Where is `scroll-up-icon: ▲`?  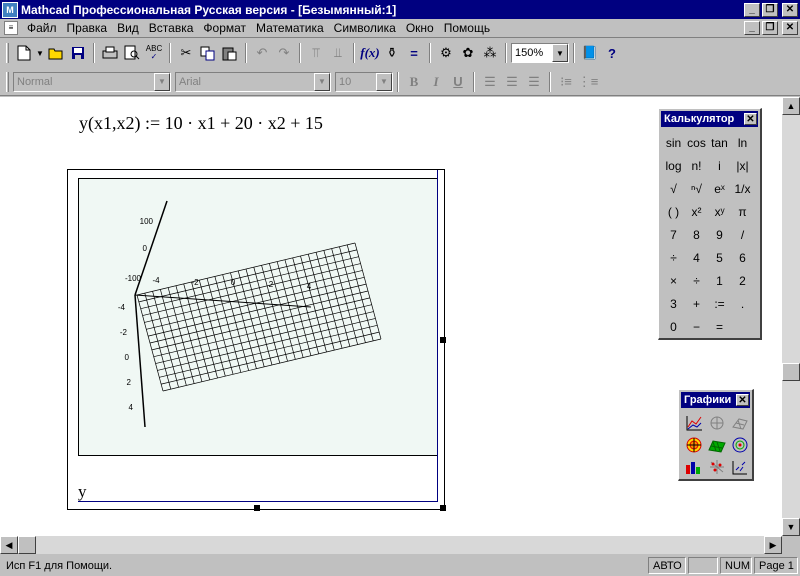
scroll-up-icon: ▲ is located at coordinates (791, 106).